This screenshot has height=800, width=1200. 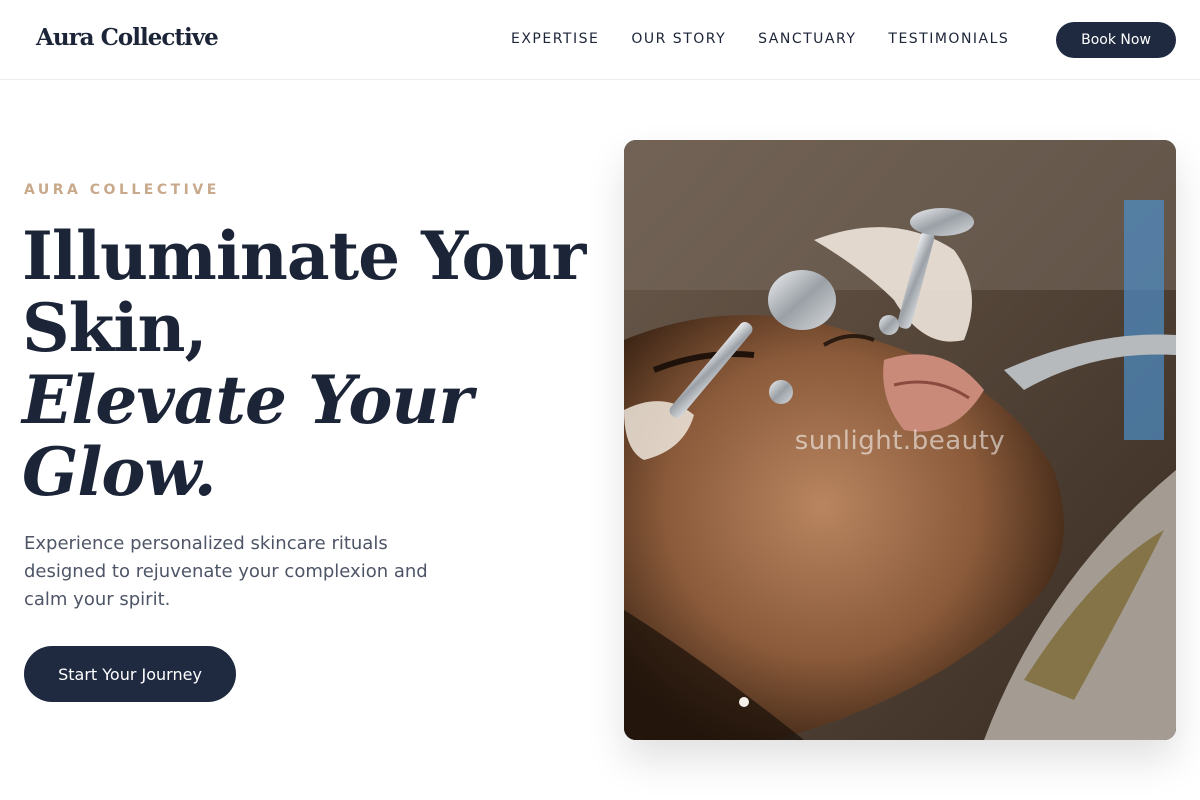 I want to click on book-now-button: Book Now, so click(x=1116, y=40).